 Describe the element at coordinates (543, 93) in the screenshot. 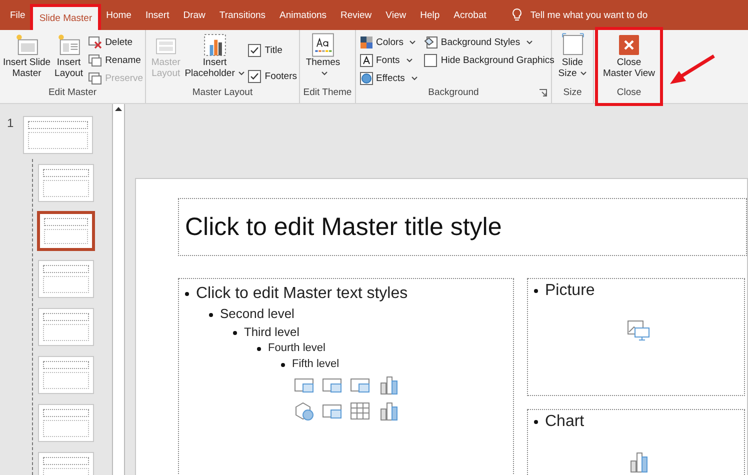

I see `dialog-launcher-icon` at that location.